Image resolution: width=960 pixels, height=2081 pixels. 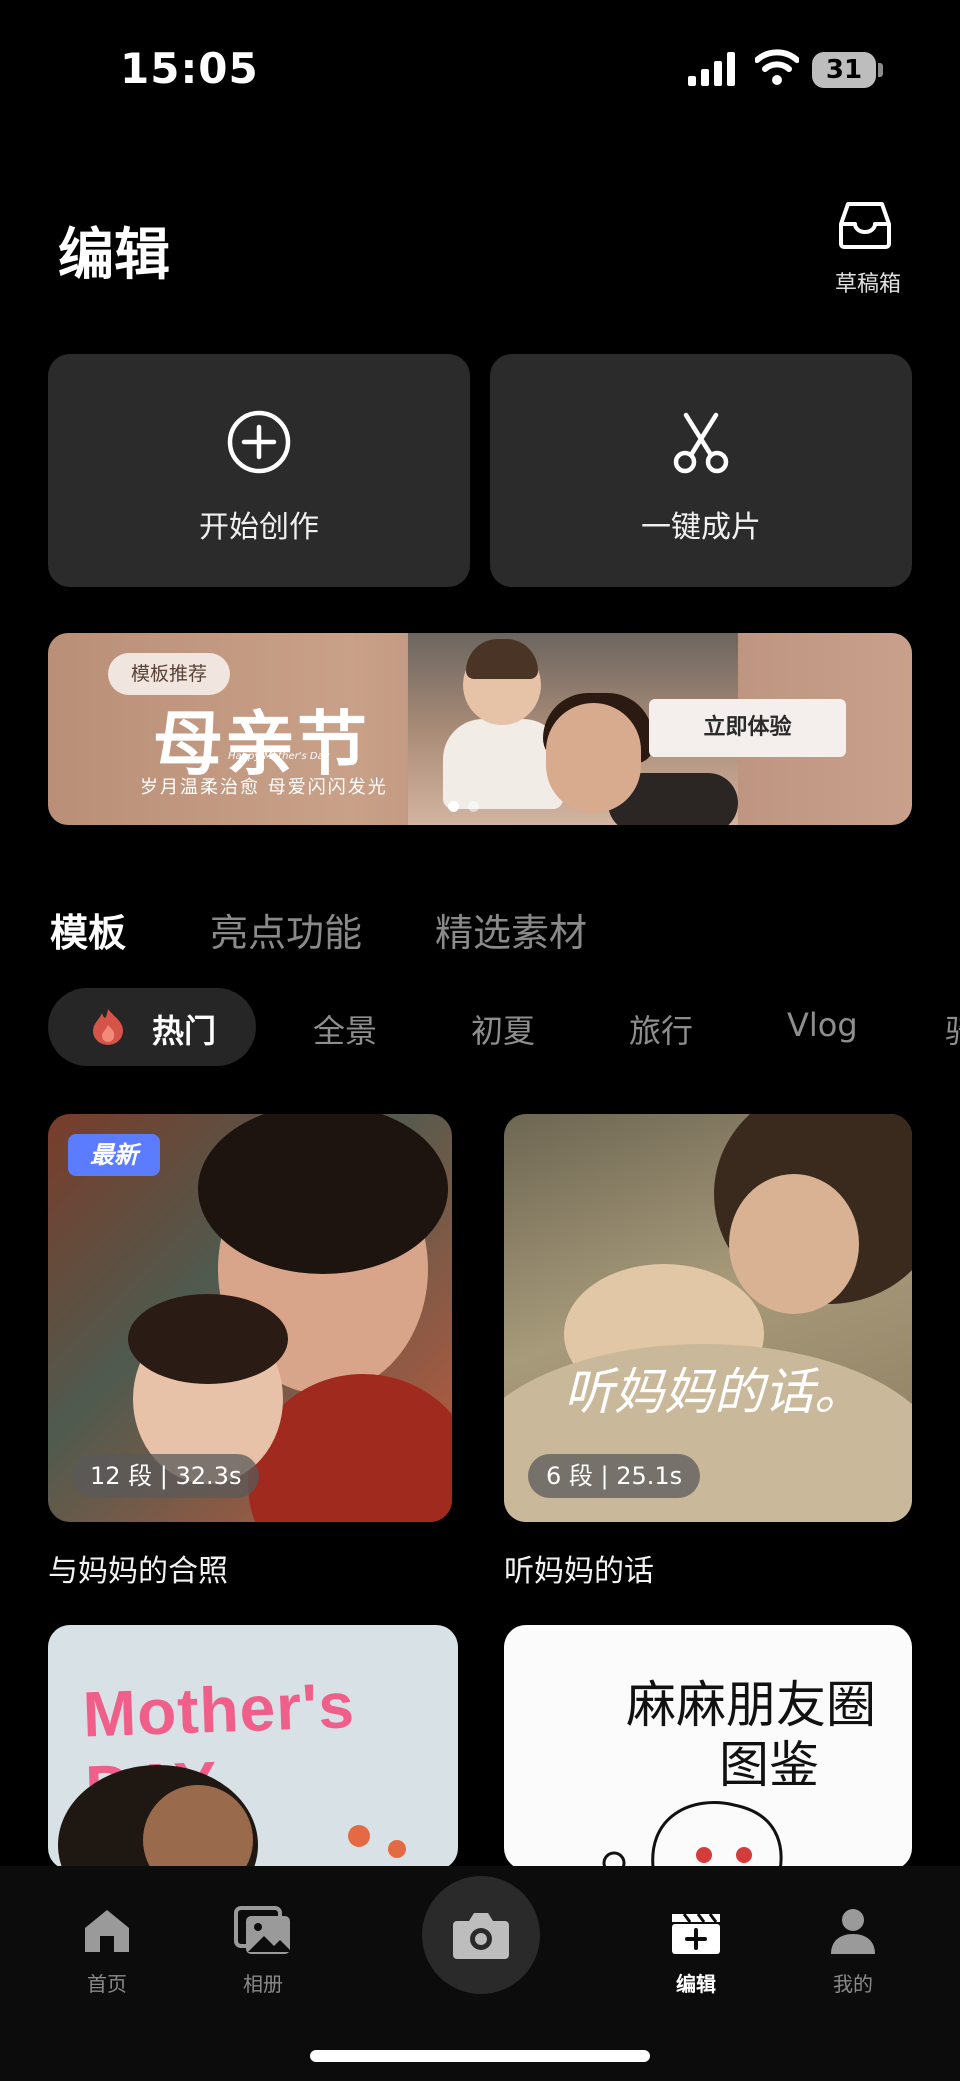 I want to click on tab-highlights: 亮点功能, so click(x=286, y=929).